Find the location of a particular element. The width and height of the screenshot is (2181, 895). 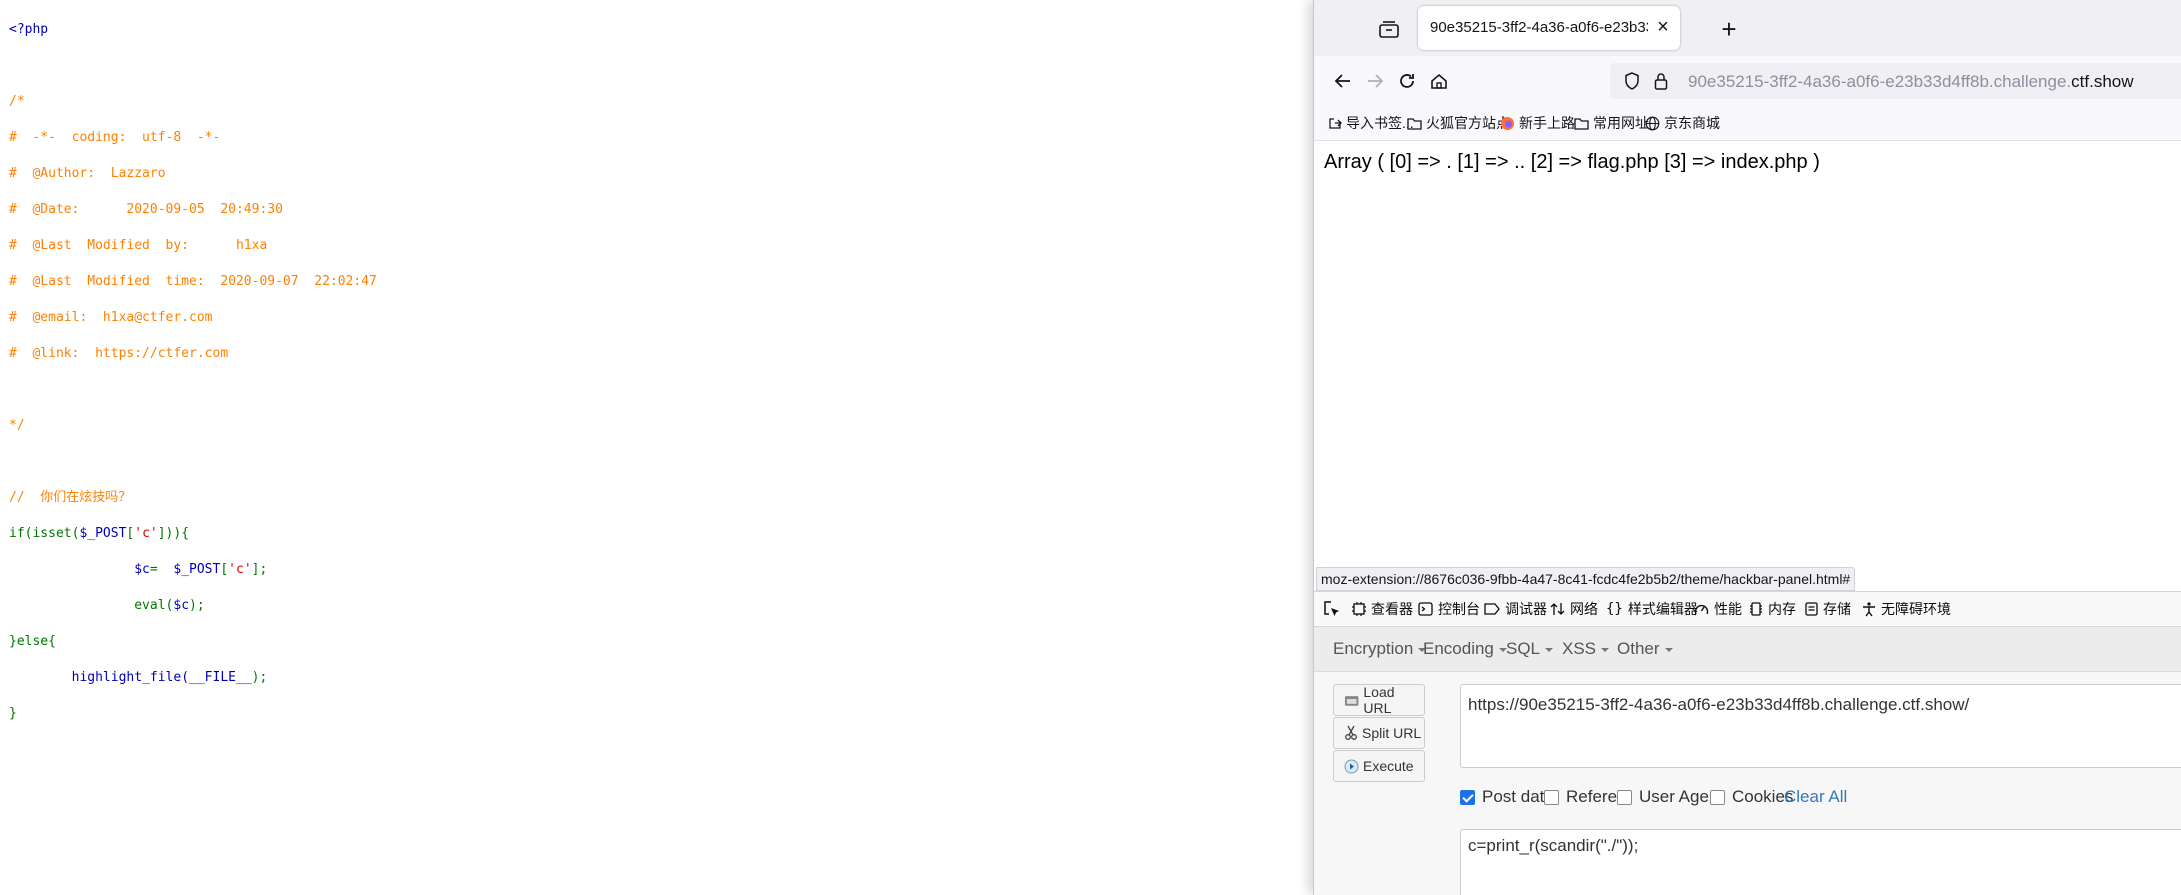

comment-line: # @Author: Lazzaro is located at coordinates (87, 173).